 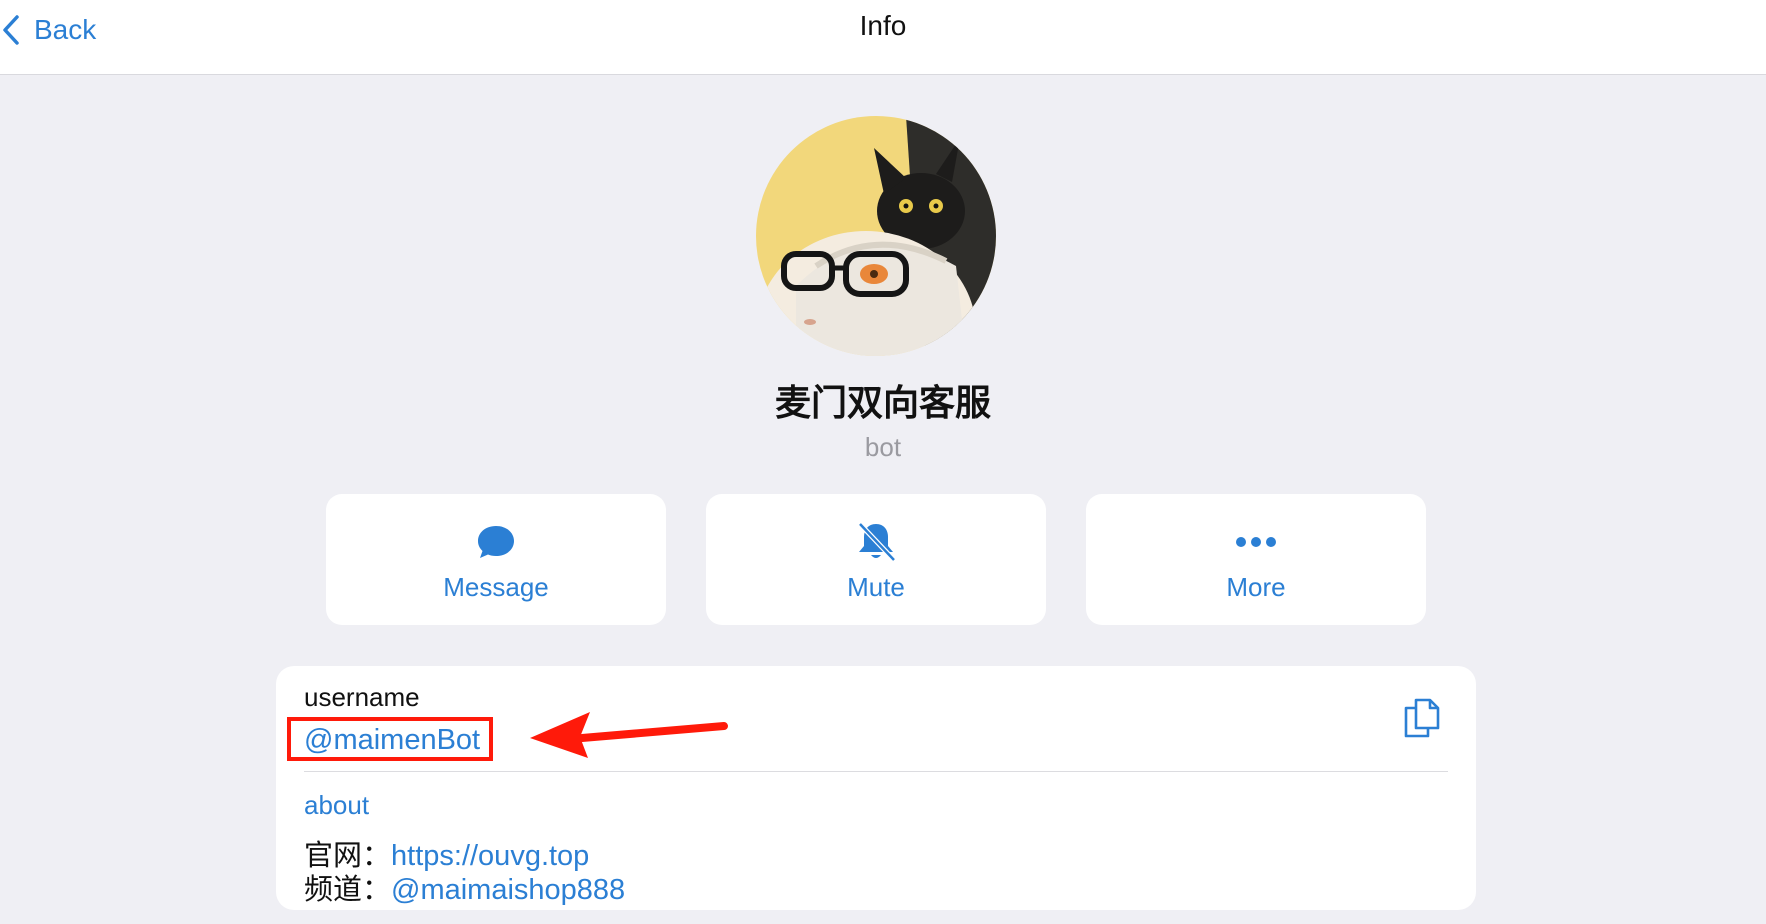 What do you see at coordinates (496, 542) in the screenshot?
I see `message-bubble-icon` at bounding box center [496, 542].